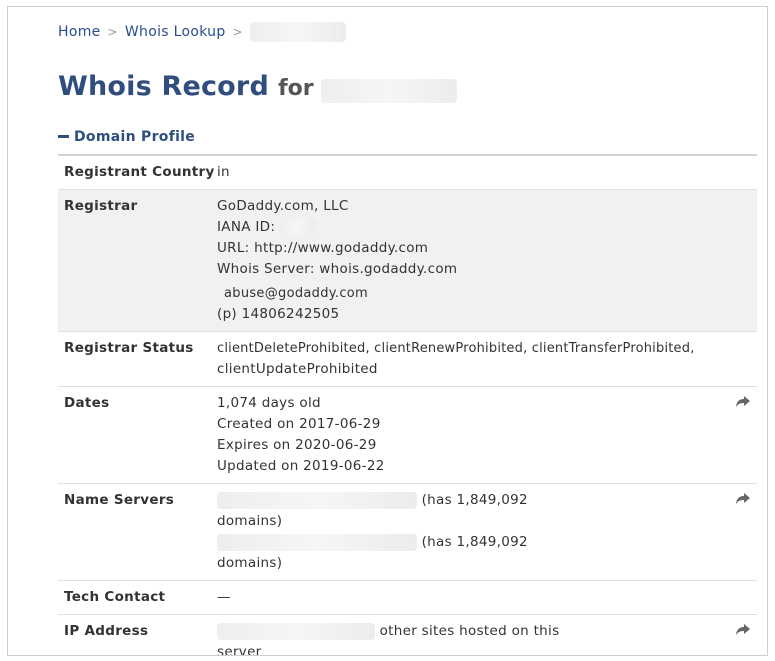  Describe the element at coordinates (129, 348) in the screenshot. I see `row-label: Registrar Status` at that location.